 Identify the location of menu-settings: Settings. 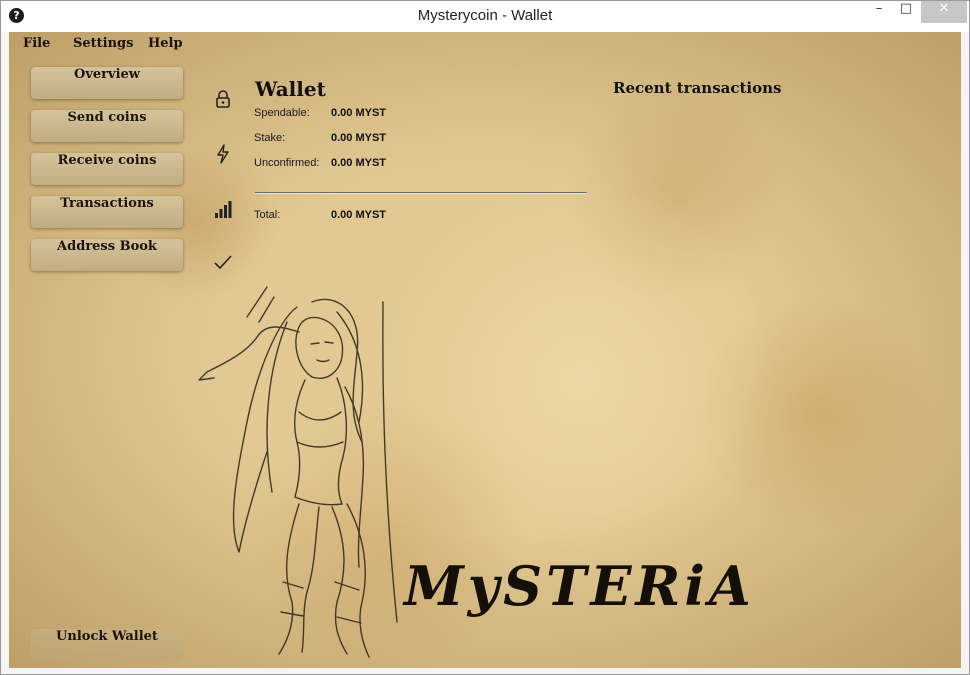
(103, 43).